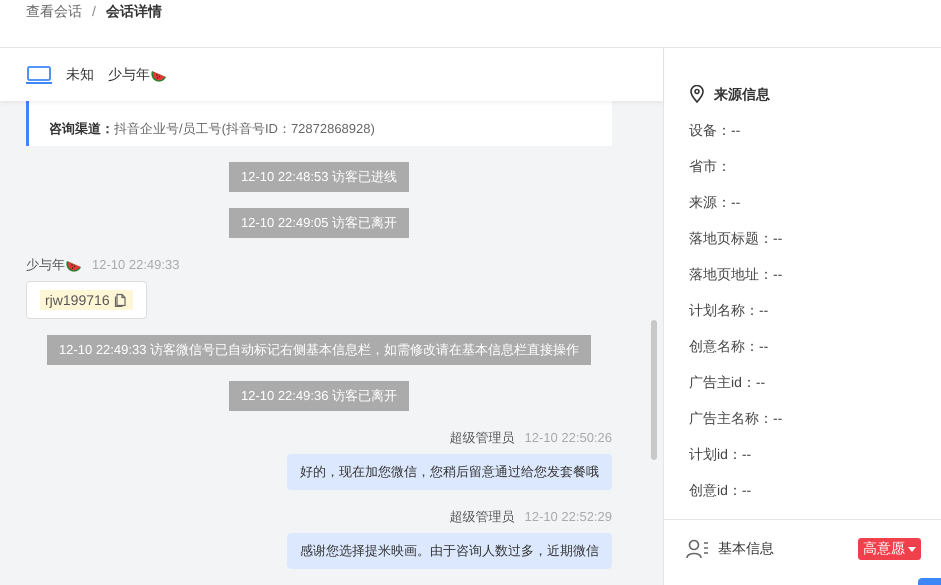 Image resolution: width=941 pixels, height=585 pixels. What do you see at coordinates (86, 300) in the screenshot?
I see `wechat-id: rjw199716` at bounding box center [86, 300].